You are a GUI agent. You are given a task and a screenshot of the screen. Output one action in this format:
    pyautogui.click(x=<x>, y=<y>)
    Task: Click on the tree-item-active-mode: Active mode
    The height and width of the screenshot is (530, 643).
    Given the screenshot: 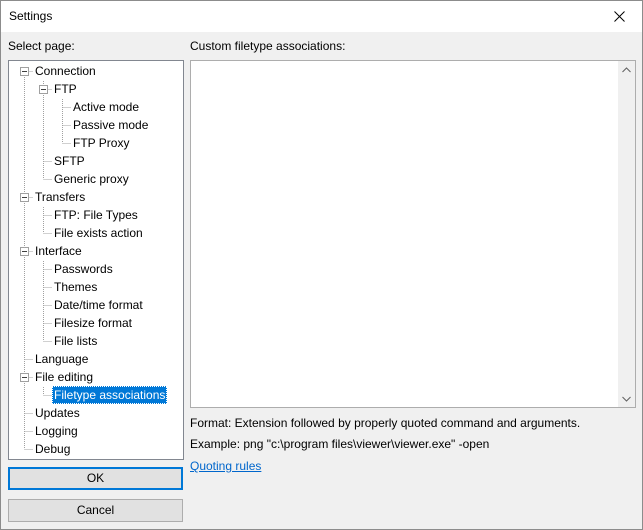 What is the action you would take?
    pyautogui.click(x=106, y=107)
    